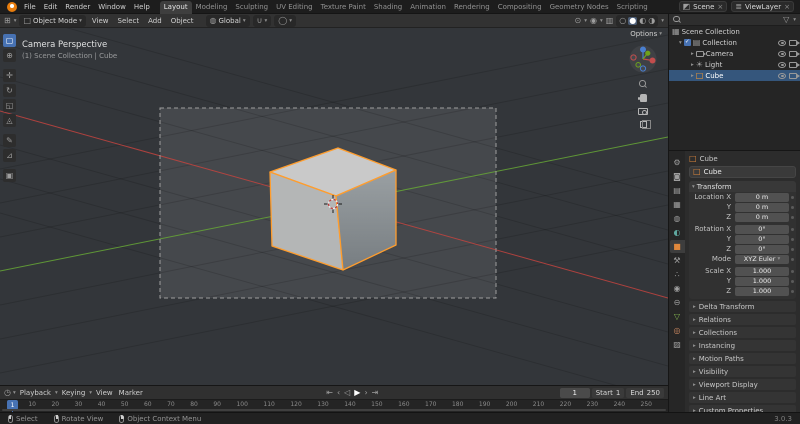 The image size is (800, 424). Describe the element at coordinates (142, 7) in the screenshot. I see `menu-help: Help` at that location.